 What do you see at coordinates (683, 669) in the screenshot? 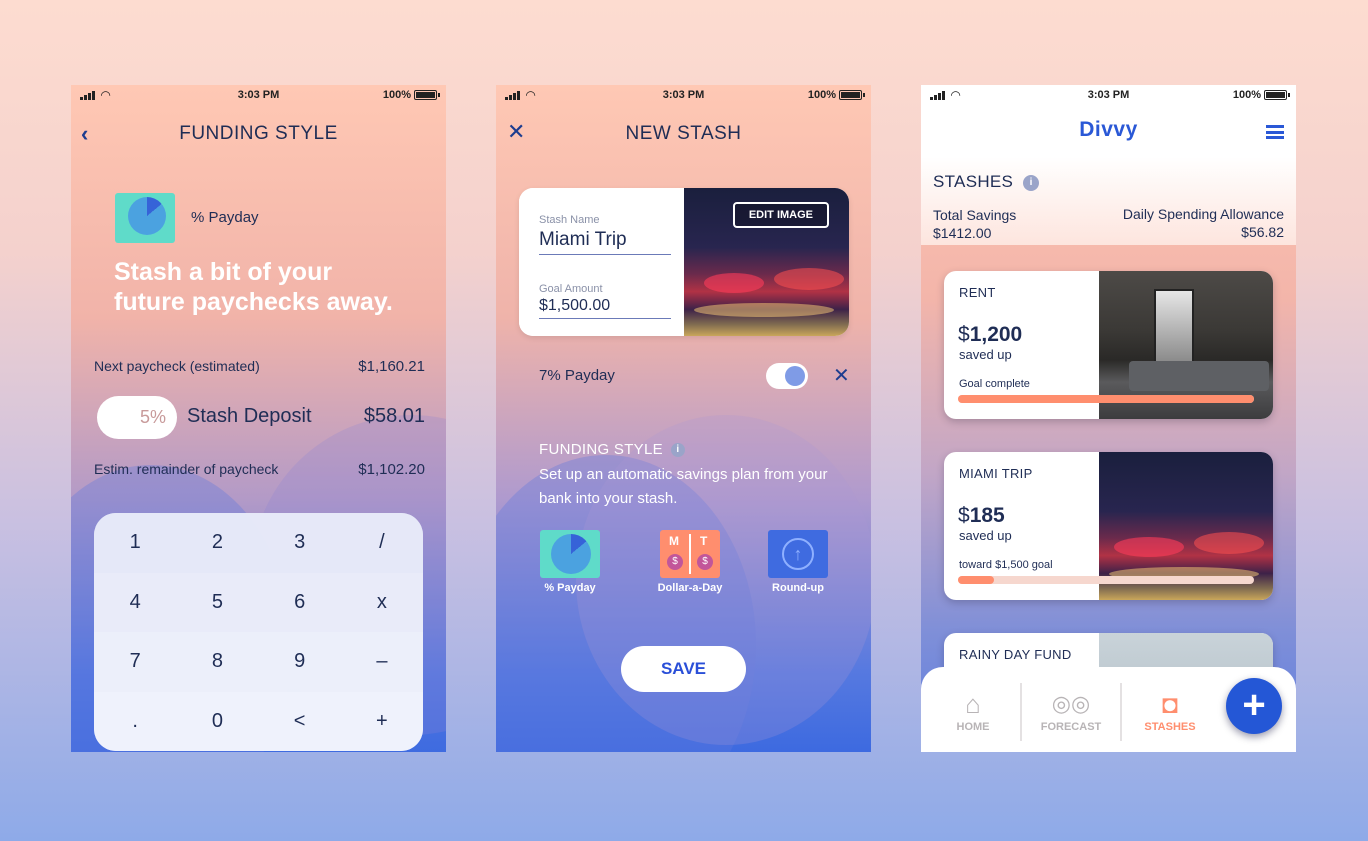
I see `save-button: SAVE` at bounding box center [683, 669].